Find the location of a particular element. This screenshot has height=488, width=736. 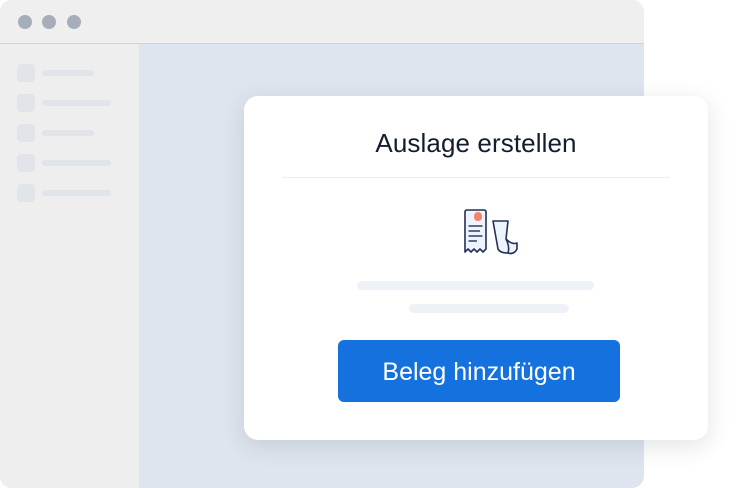

dialog-title: Auslage erstellen is located at coordinates (476, 143).